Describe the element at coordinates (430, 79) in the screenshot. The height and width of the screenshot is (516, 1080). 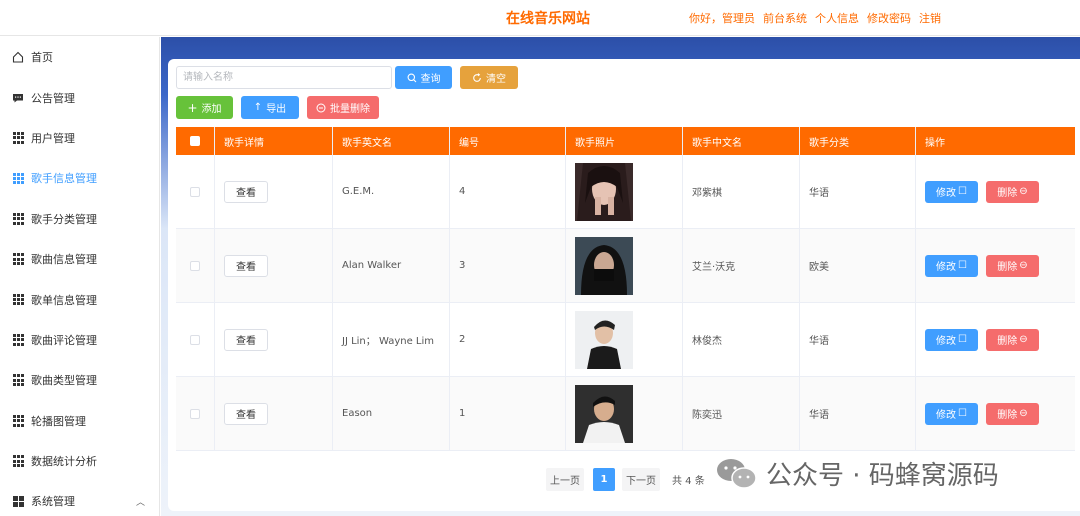
I see `search-label: 查询` at that location.